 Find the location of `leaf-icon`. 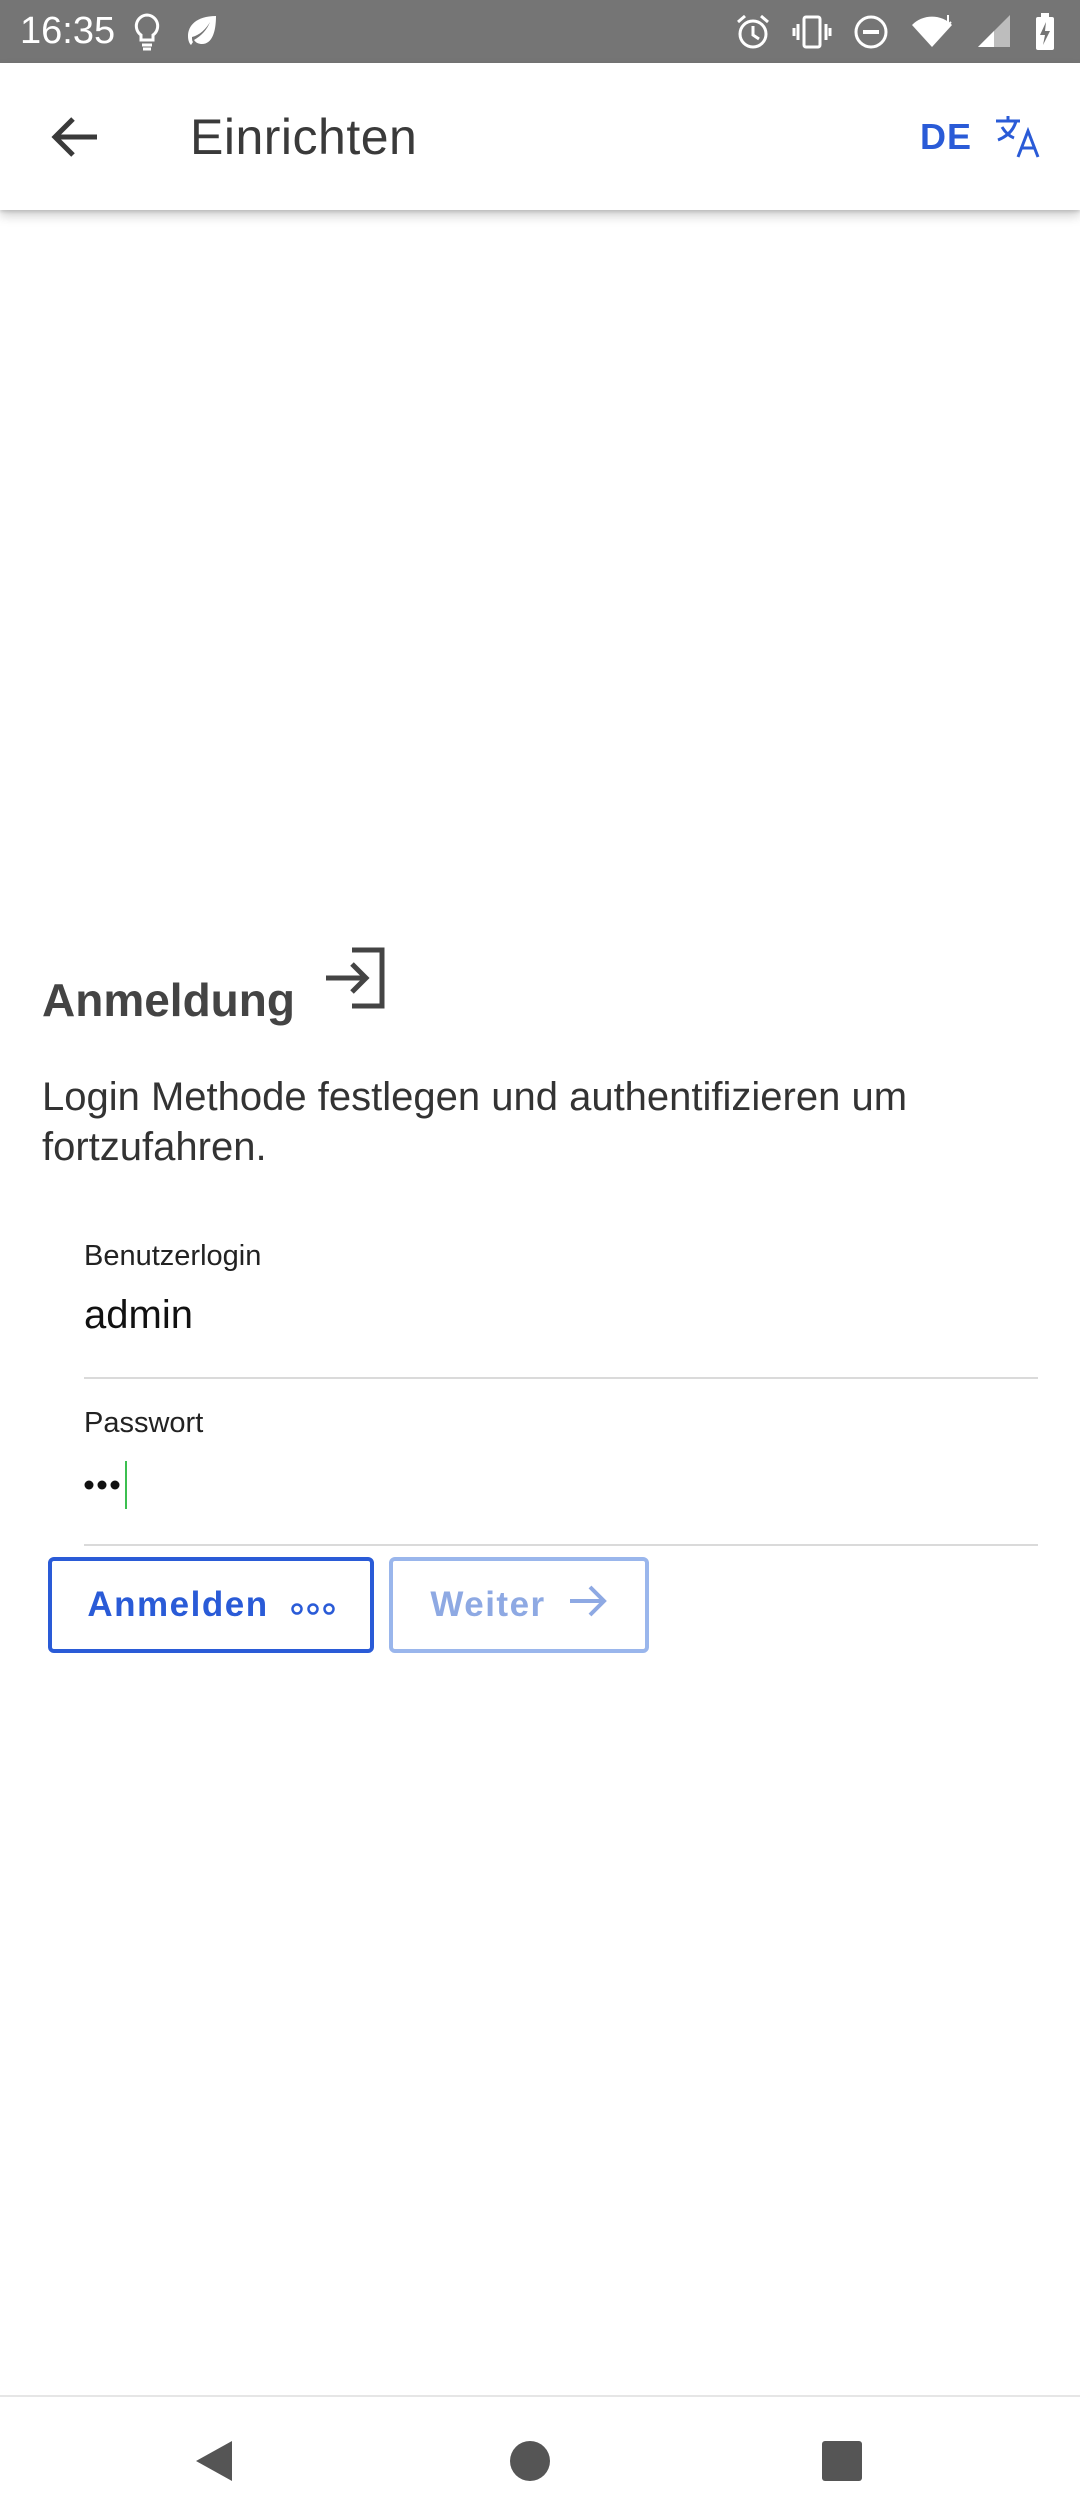

leaf-icon is located at coordinates (202, 32).